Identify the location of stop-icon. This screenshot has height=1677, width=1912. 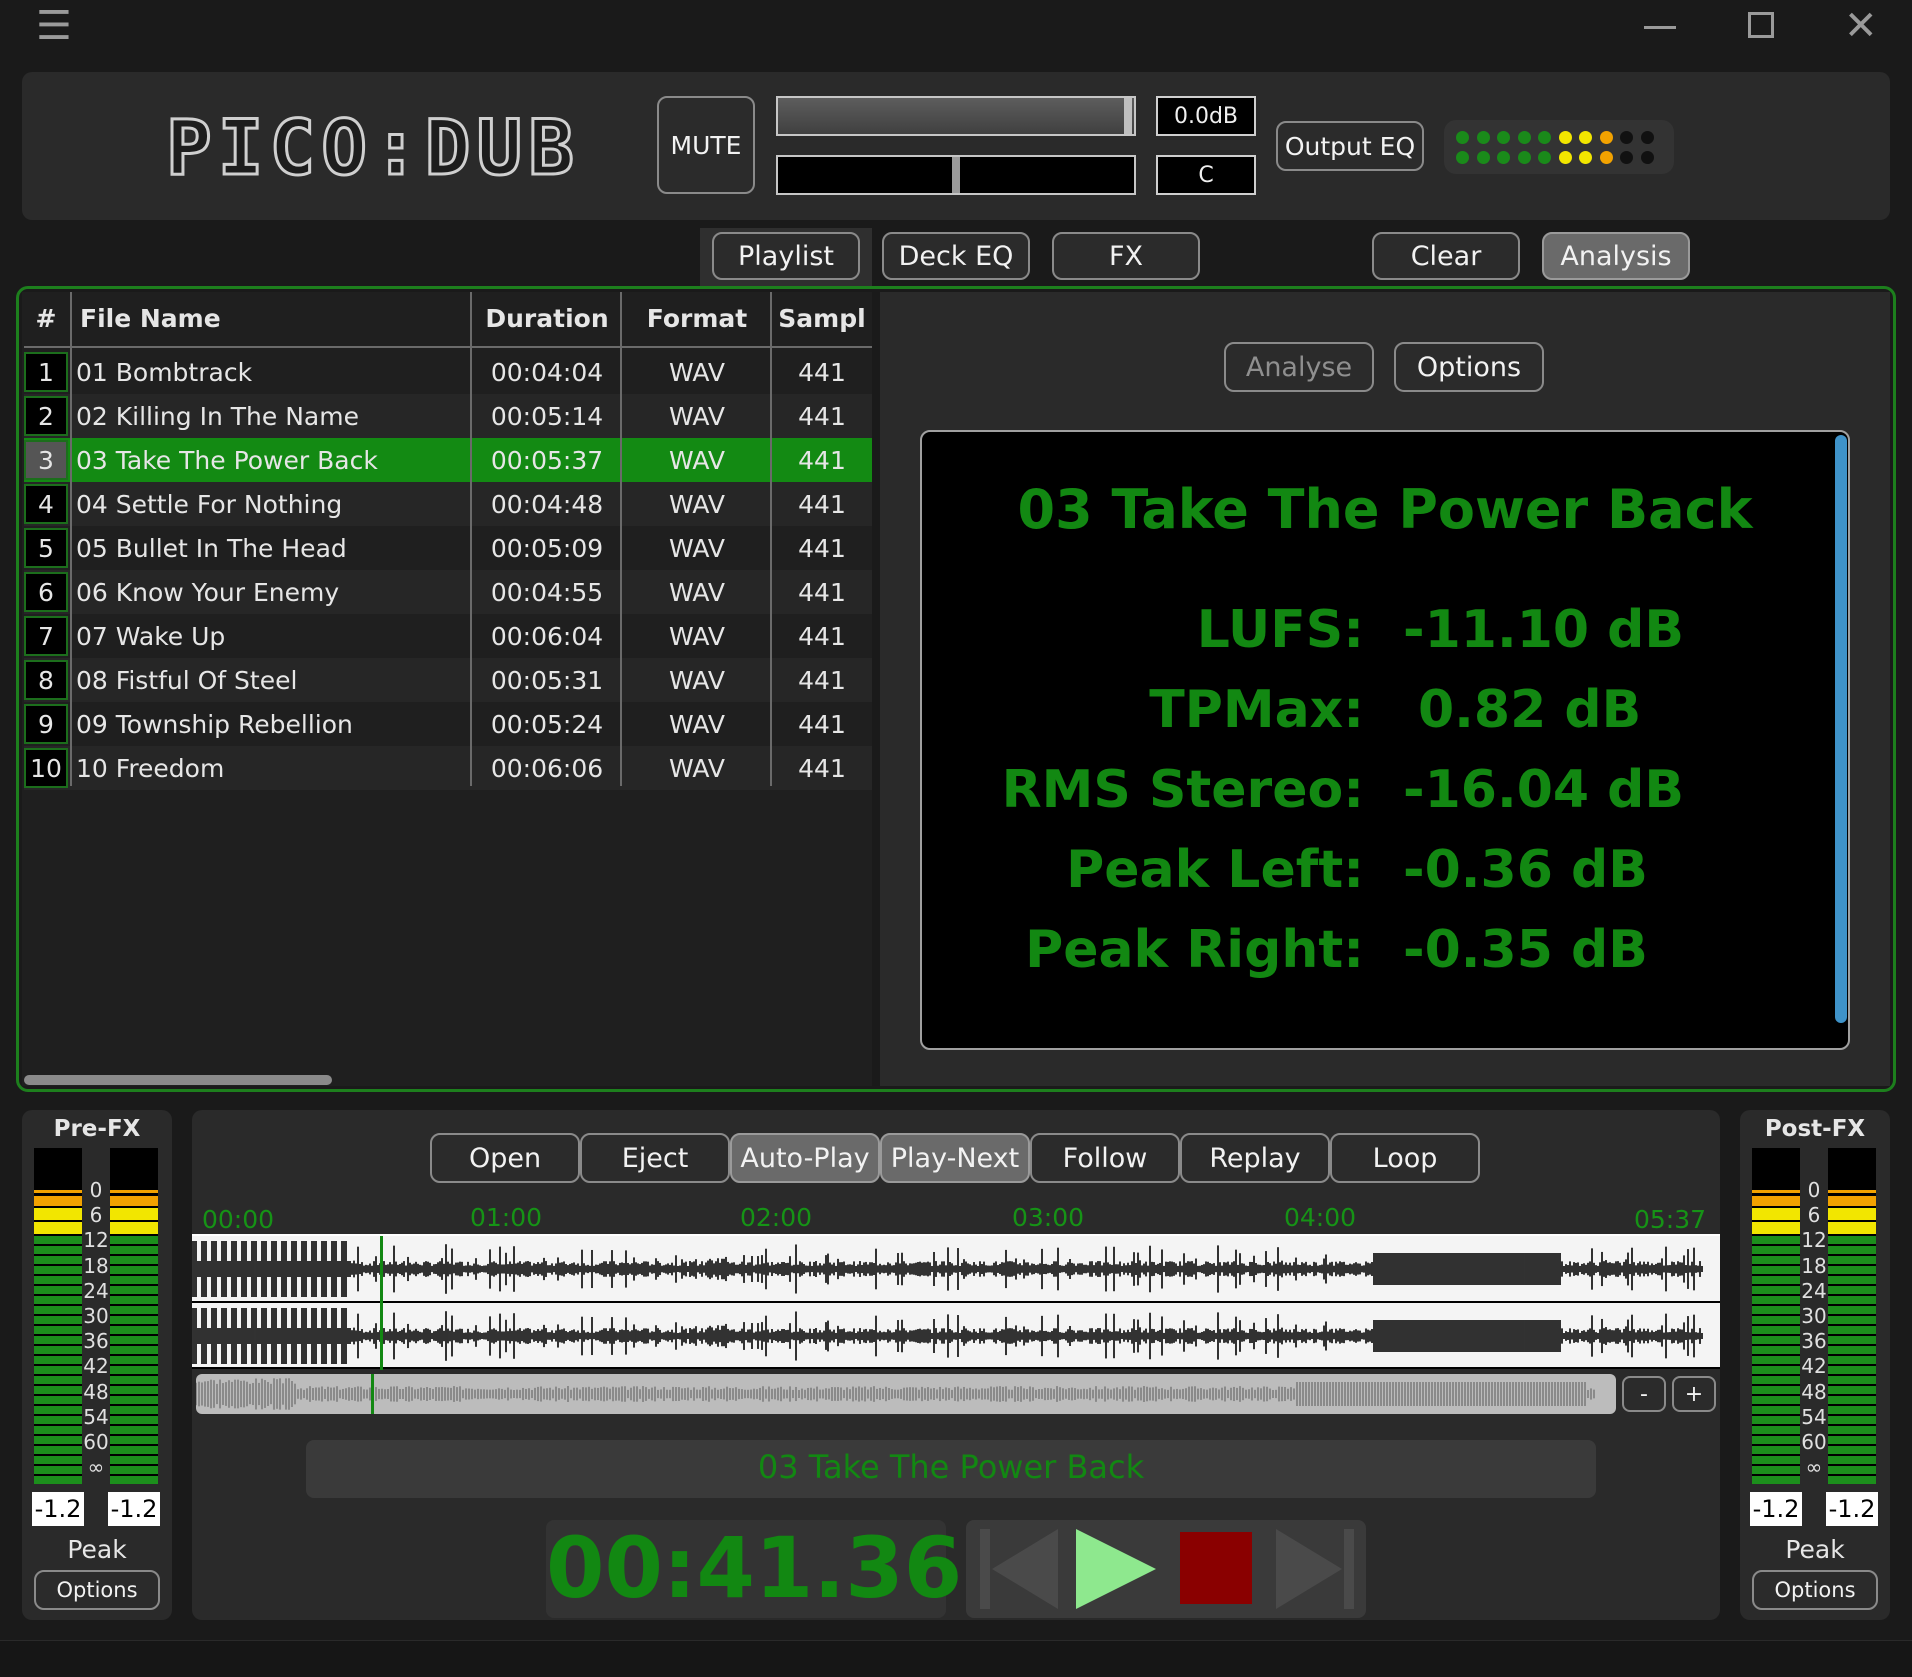
(1216, 1568).